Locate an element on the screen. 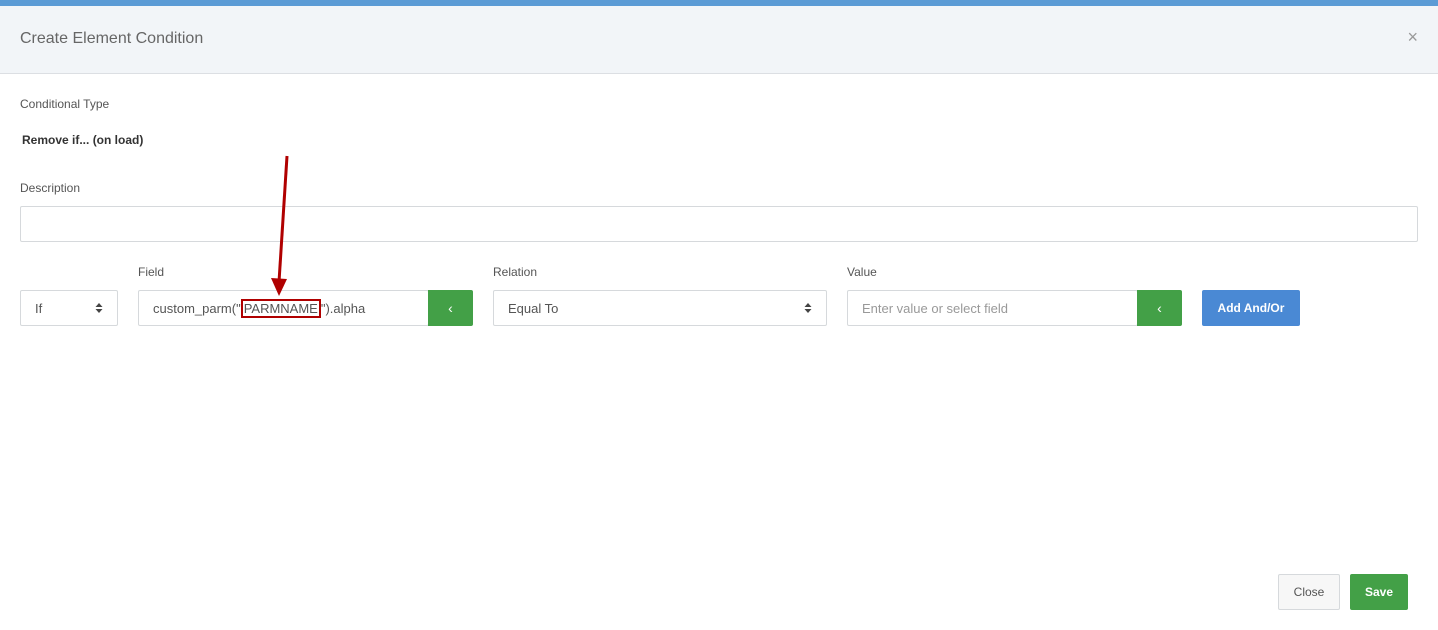  operator-select-value: If is located at coordinates (39, 308).